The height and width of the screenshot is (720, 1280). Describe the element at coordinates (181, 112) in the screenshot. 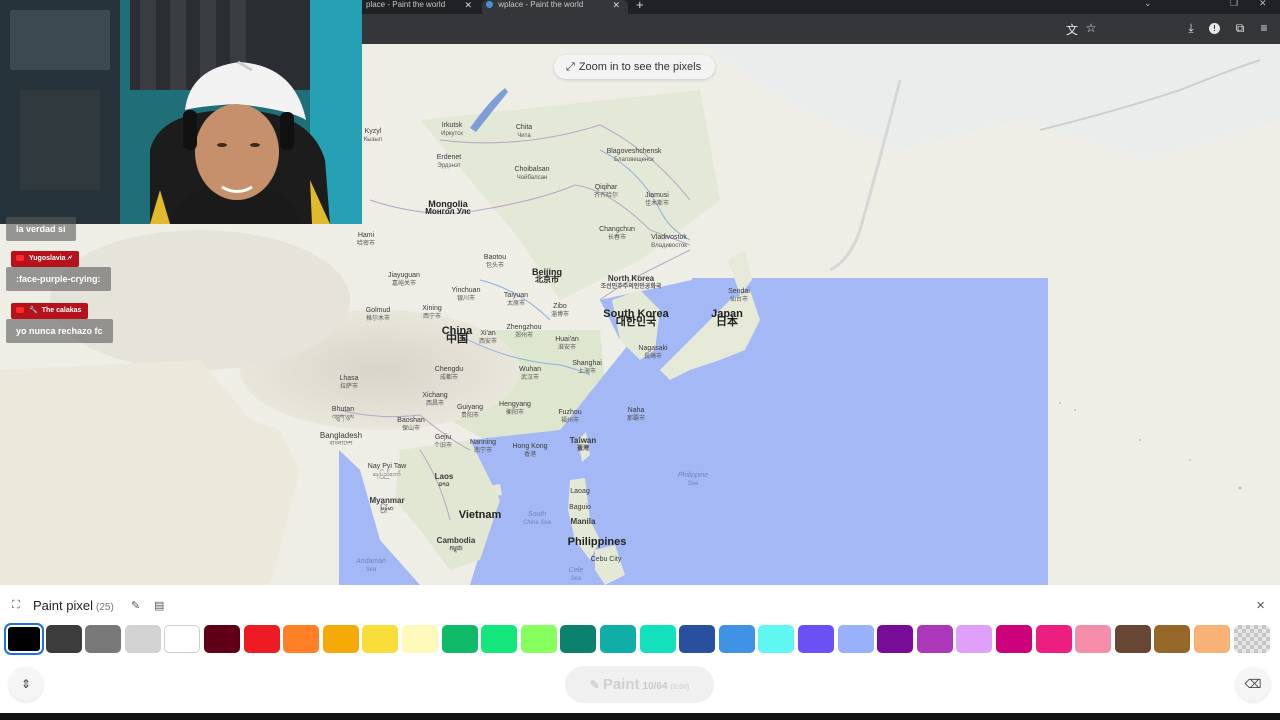

I see `webcam-video` at that location.